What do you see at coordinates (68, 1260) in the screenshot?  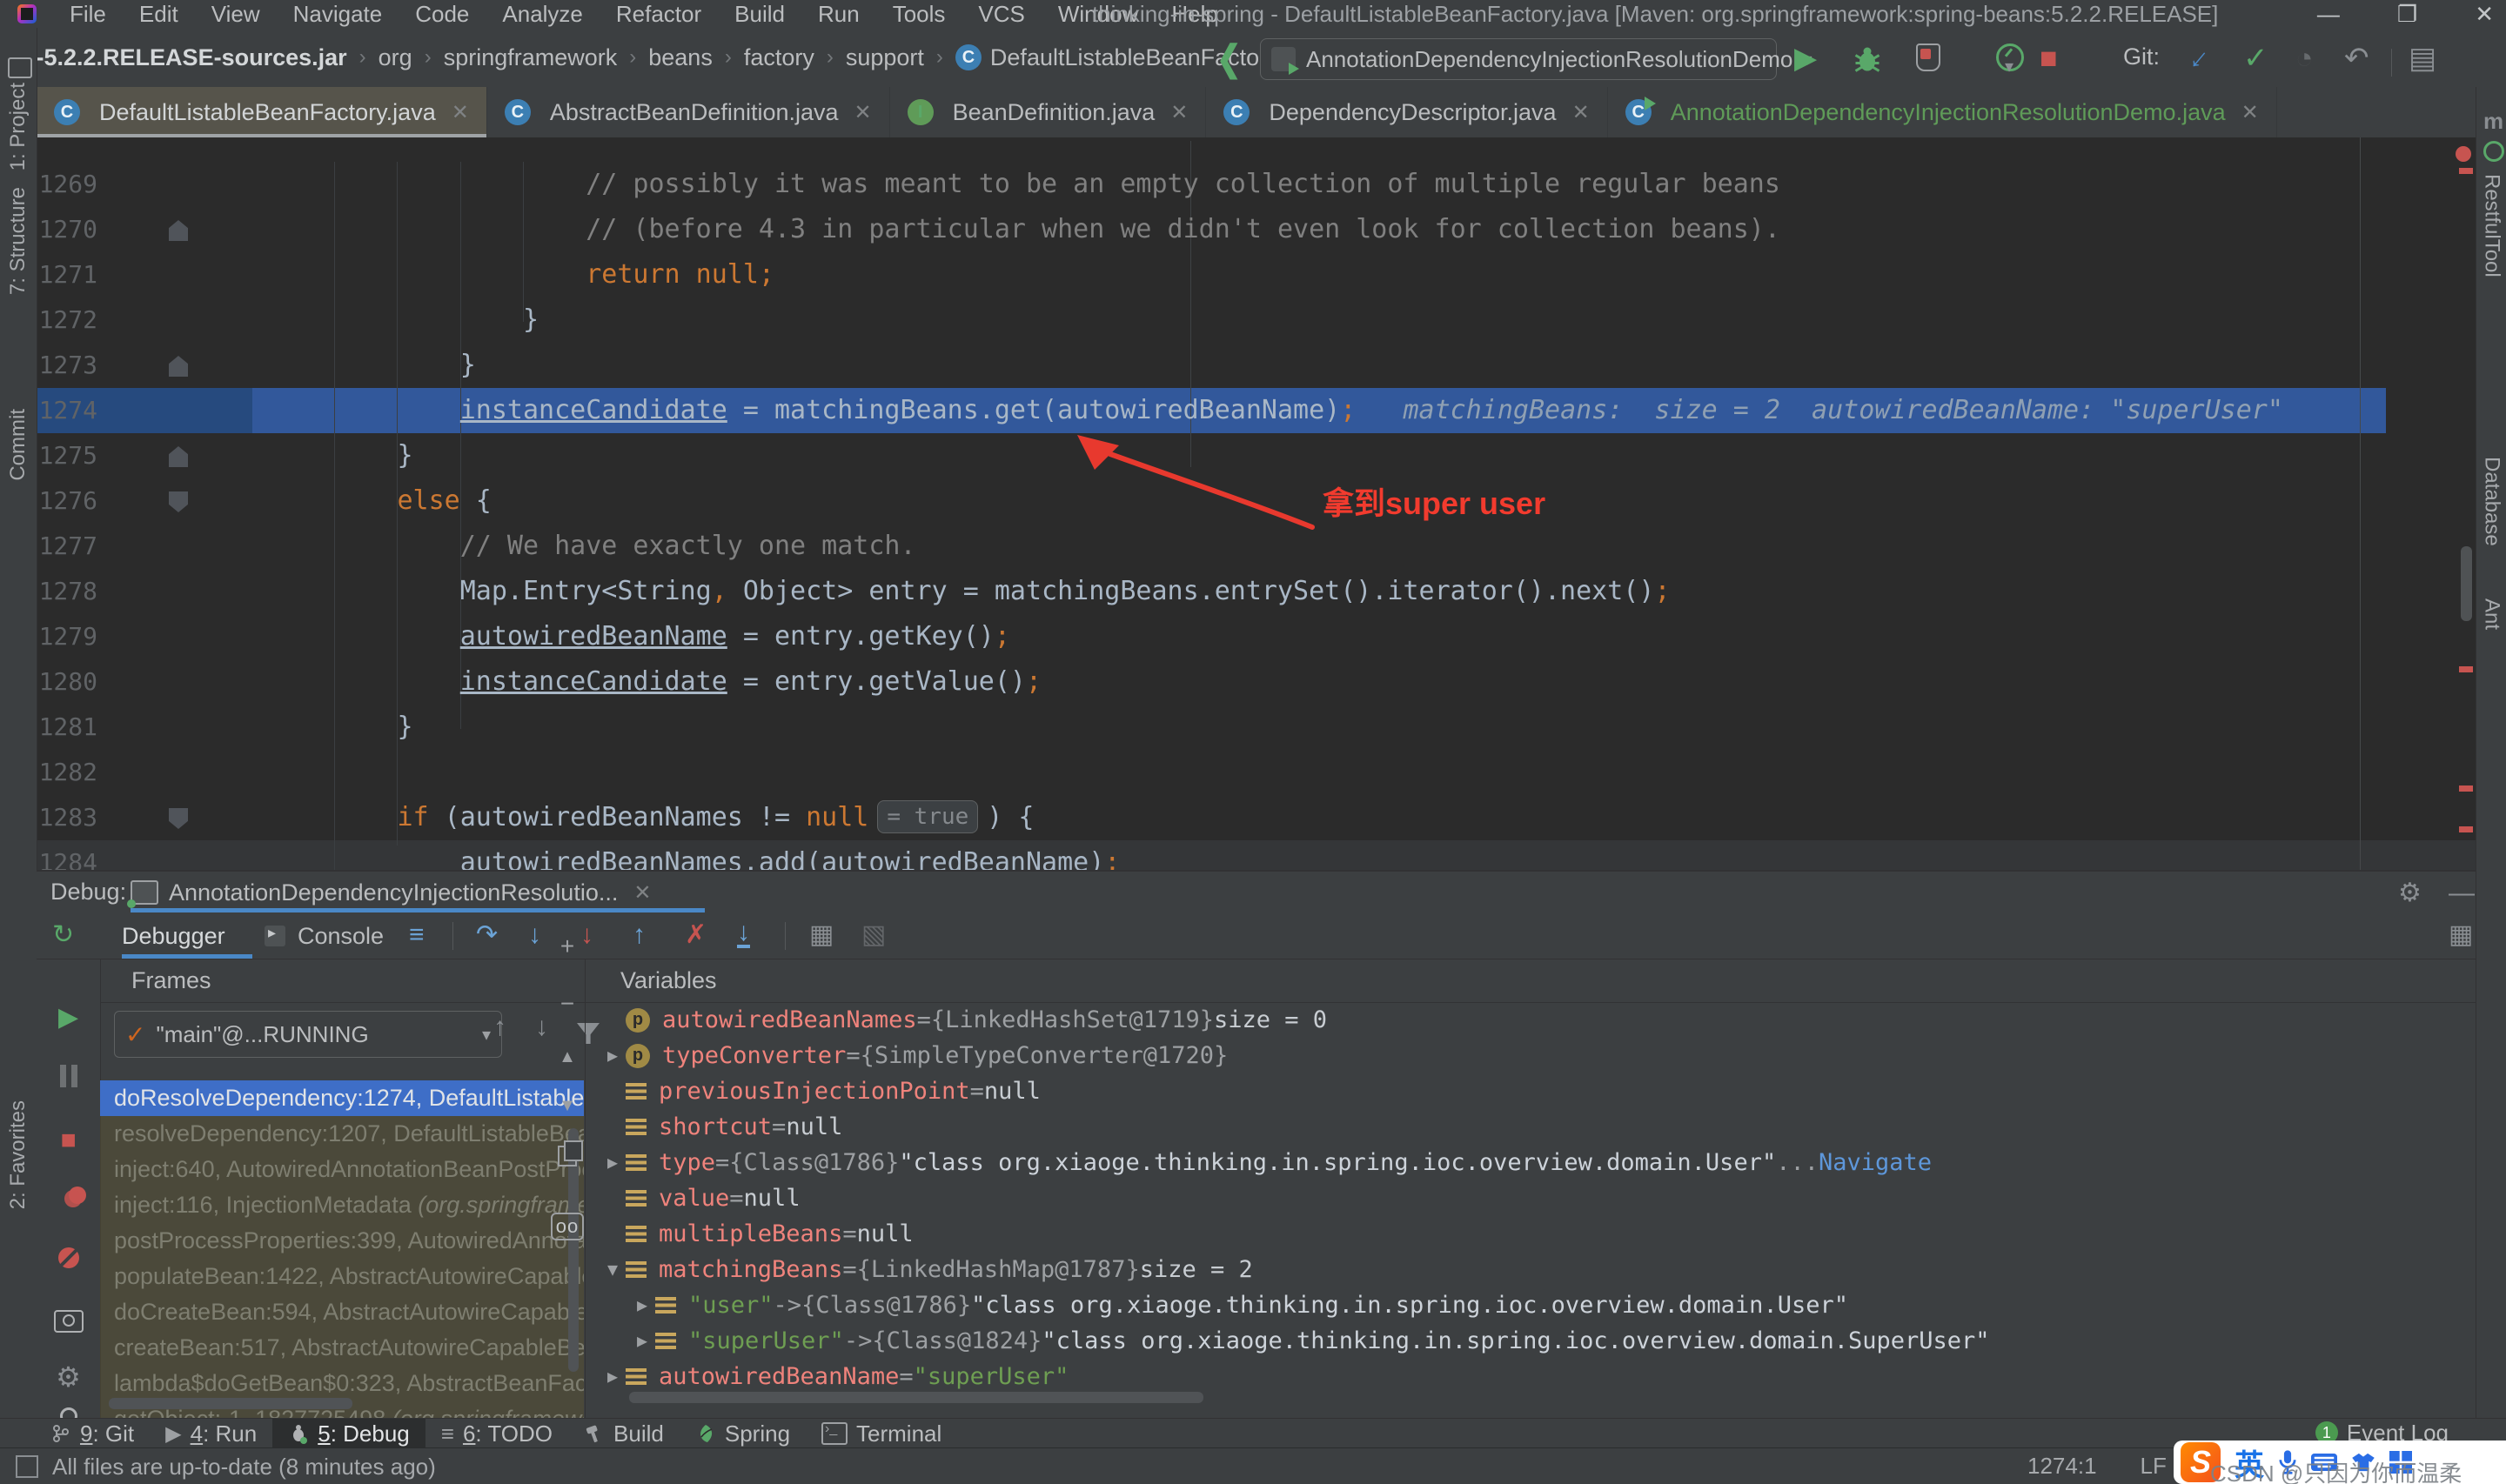 I see `mute-breakpoints-icon` at bounding box center [68, 1260].